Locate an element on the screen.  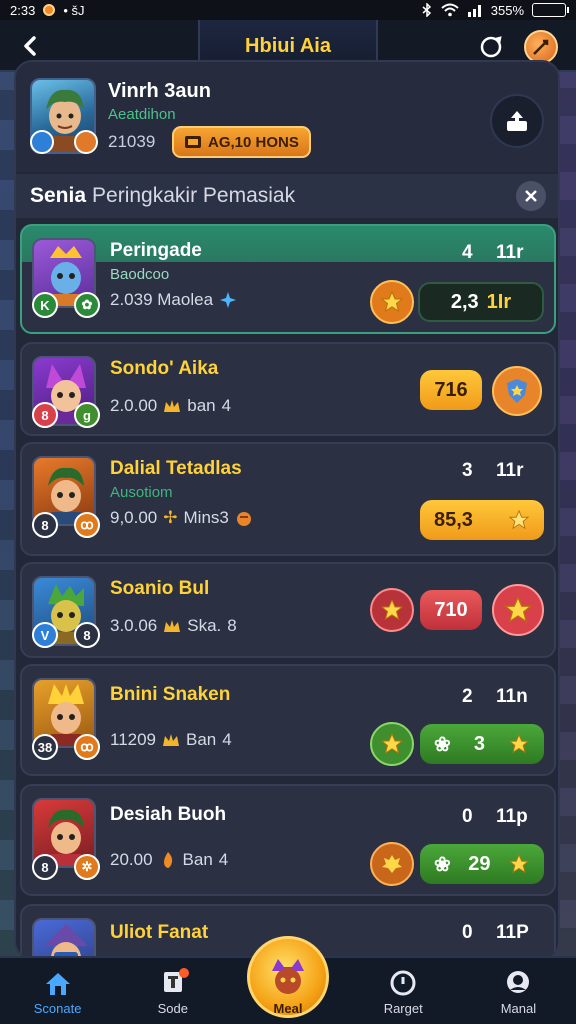
upload-icon is located at coordinates (517, 121).